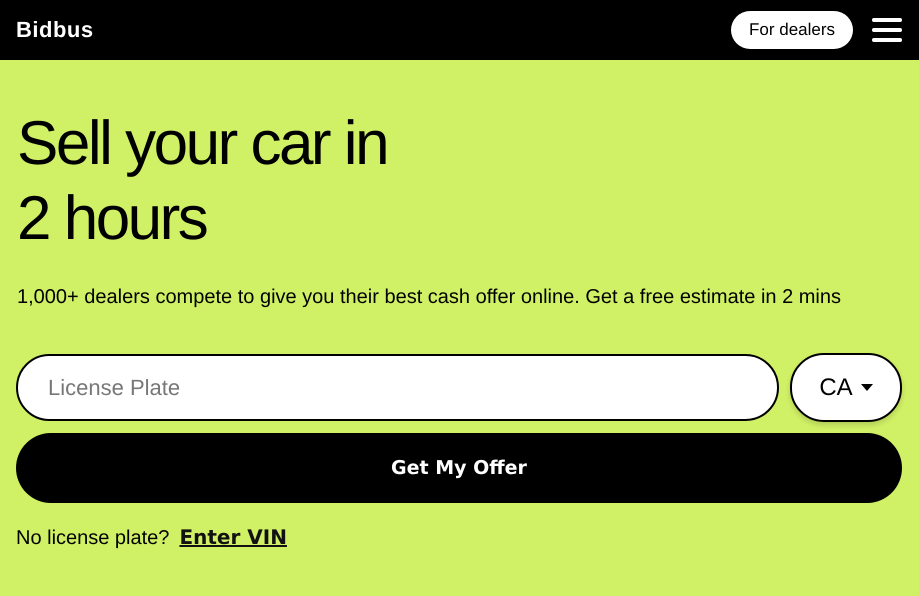 The image size is (919, 596). Describe the element at coordinates (397, 387) in the screenshot. I see `license-plate-field: License Plate` at that location.